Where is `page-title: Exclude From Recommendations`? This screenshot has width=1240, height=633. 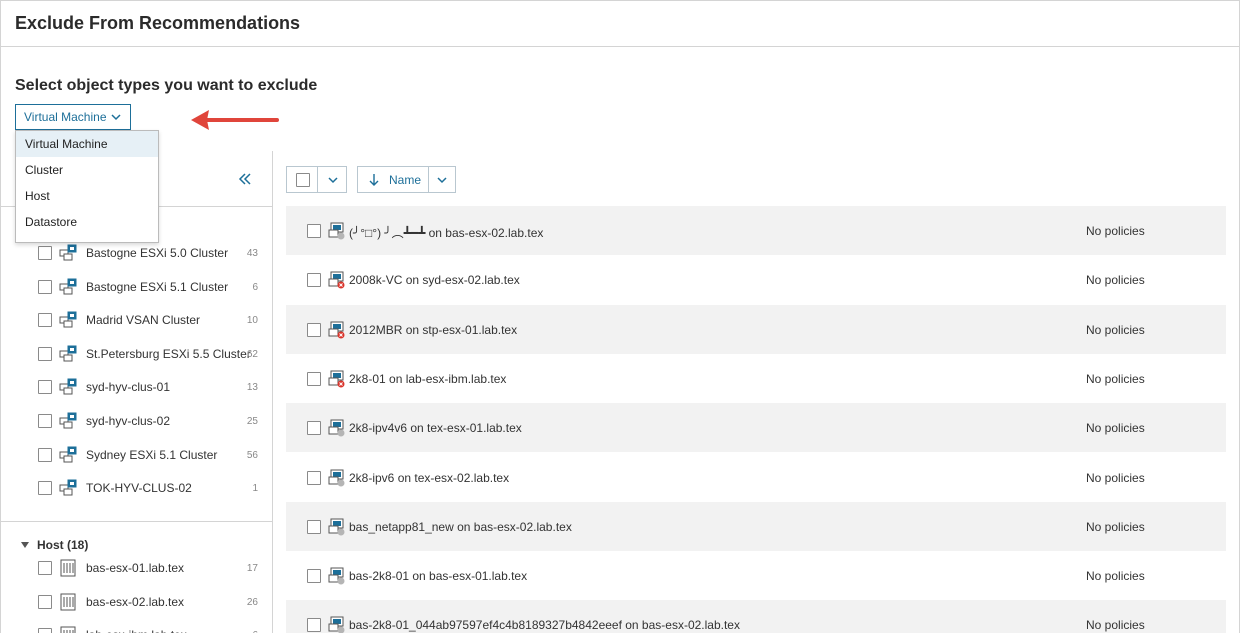
page-title: Exclude From Recommendations is located at coordinates (158, 23).